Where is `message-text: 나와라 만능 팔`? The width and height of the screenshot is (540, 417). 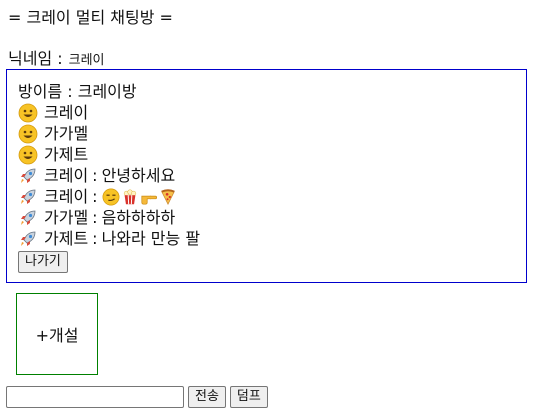
message-text: 나와라 만능 팔 is located at coordinates (151, 238).